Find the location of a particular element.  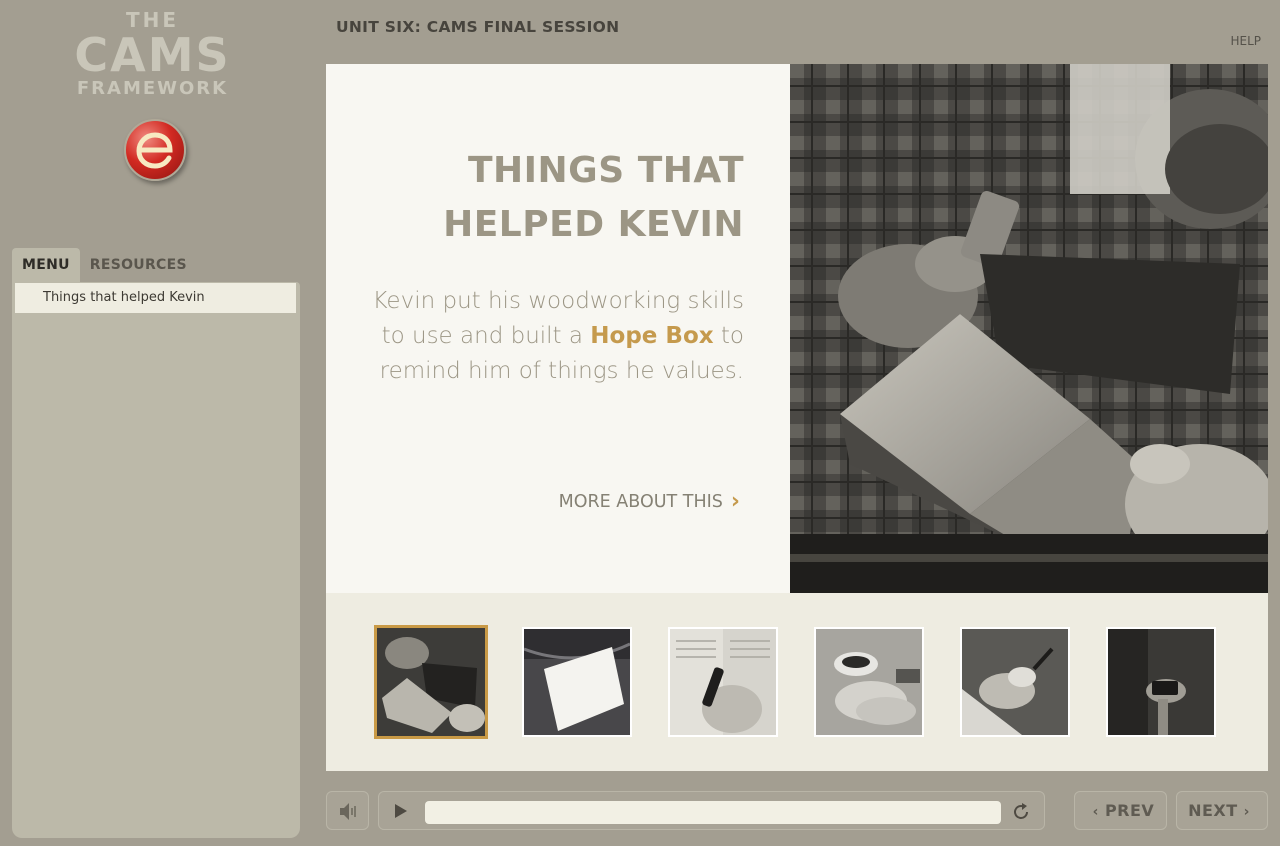

logo-line-framework: FRAMEWORK is located at coordinates (152, 88).